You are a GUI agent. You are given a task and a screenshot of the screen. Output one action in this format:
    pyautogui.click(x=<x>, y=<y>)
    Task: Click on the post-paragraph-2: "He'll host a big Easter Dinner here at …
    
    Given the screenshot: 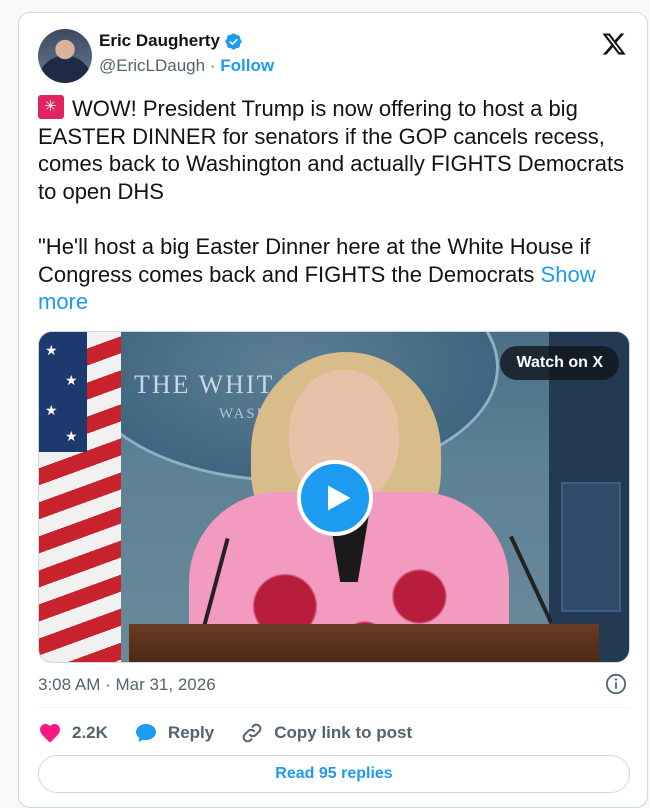 What is the action you would take?
    pyautogui.click(x=314, y=260)
    